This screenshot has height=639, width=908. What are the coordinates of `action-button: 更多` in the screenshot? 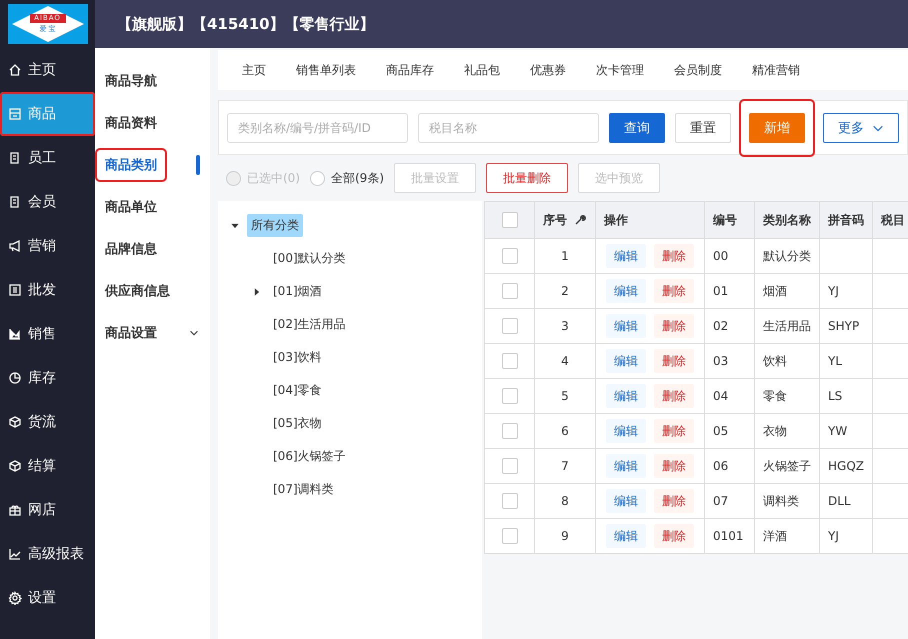 It's located at (861, 127).